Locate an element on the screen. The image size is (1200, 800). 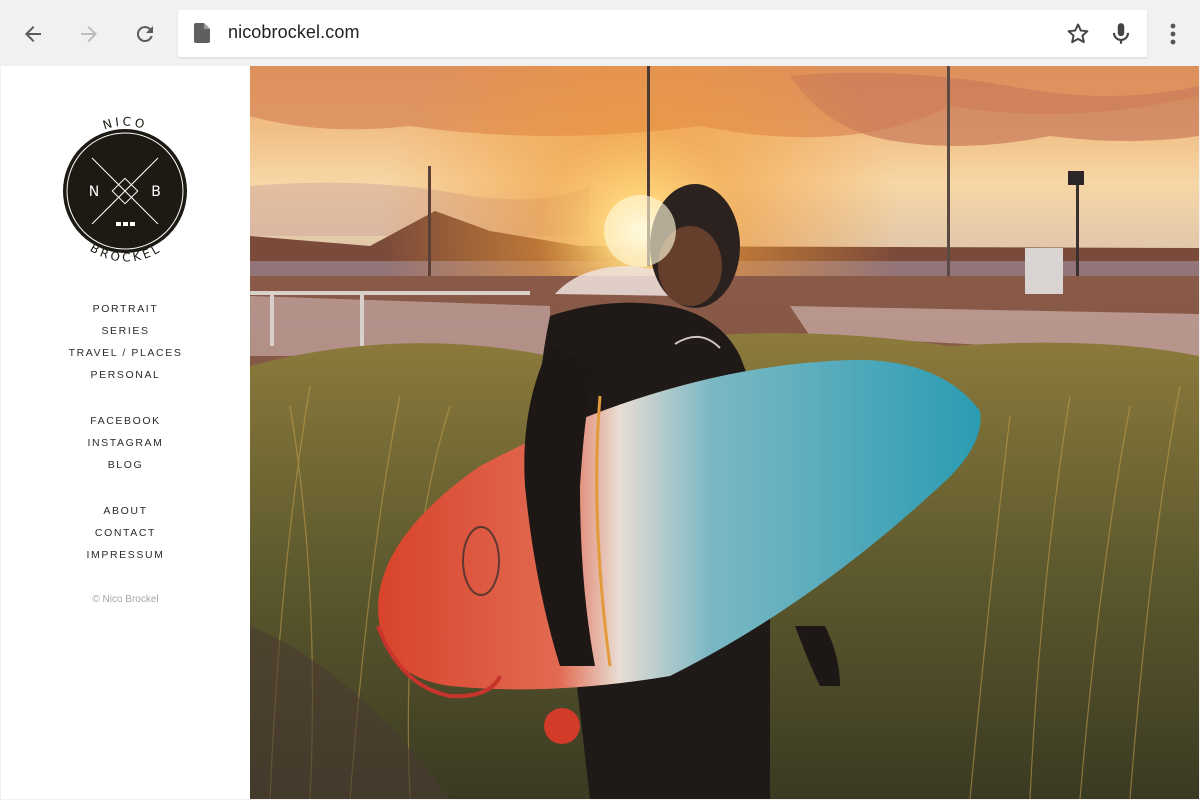
nav-item-facebook: FACEBOOK is located at coordinates (125, 421).